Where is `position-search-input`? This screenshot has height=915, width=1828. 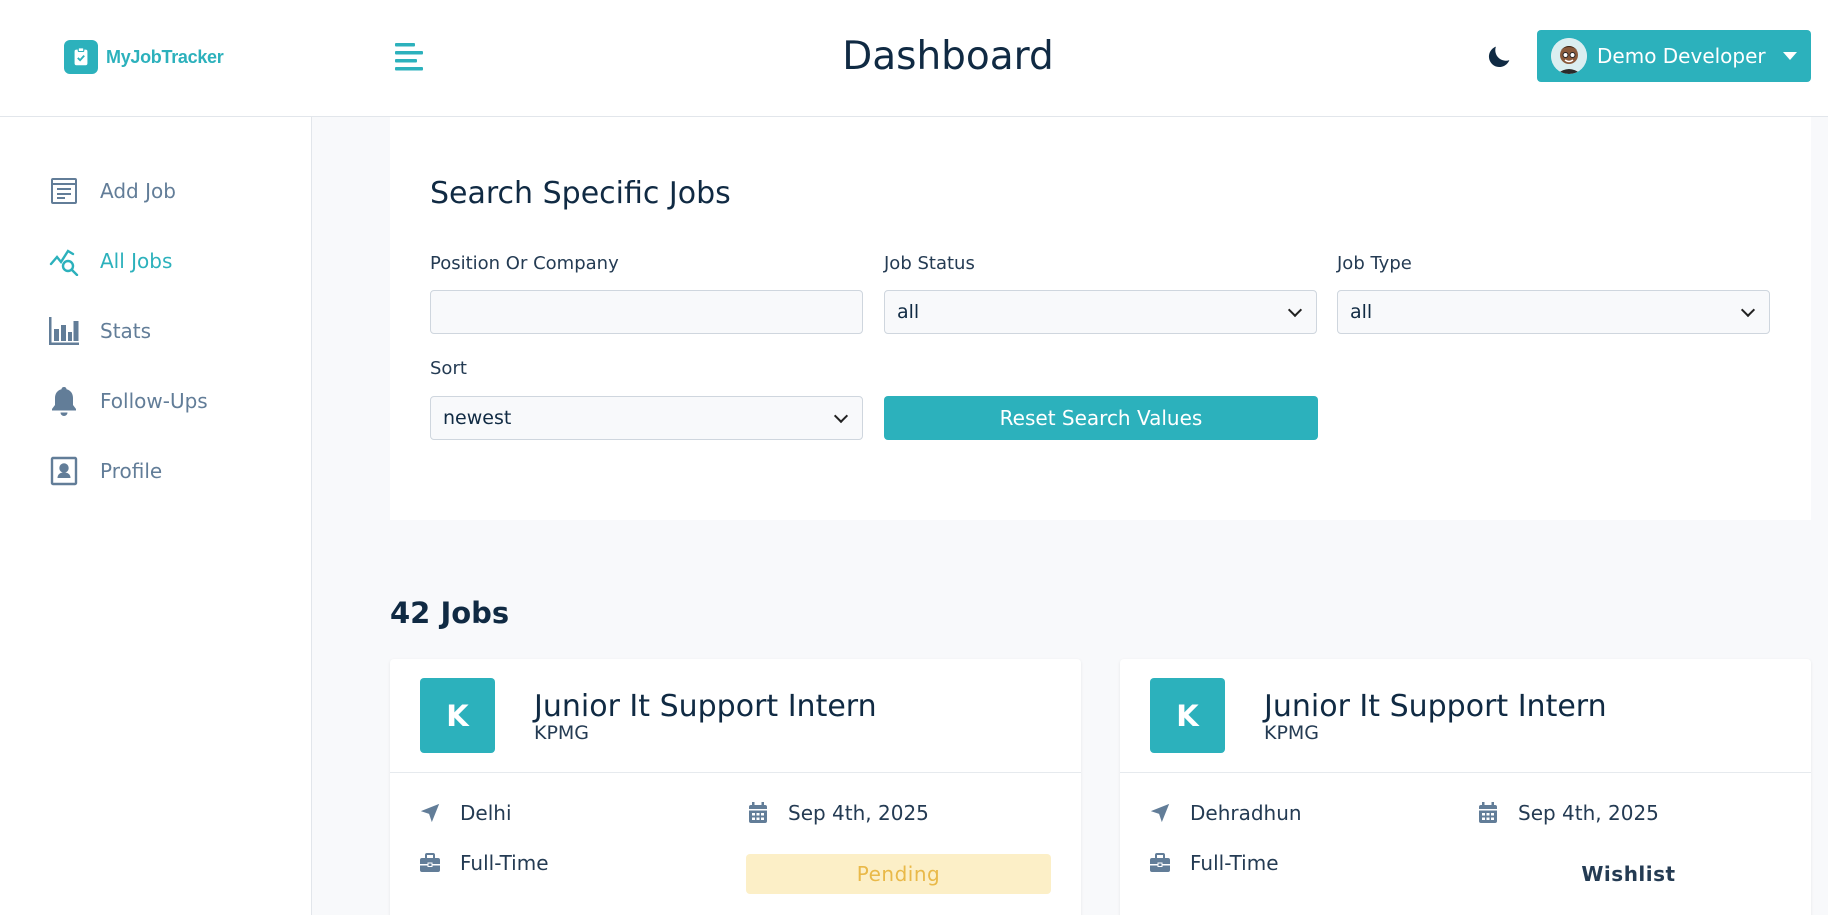 position-search-input is located at coordinates (646, 312).